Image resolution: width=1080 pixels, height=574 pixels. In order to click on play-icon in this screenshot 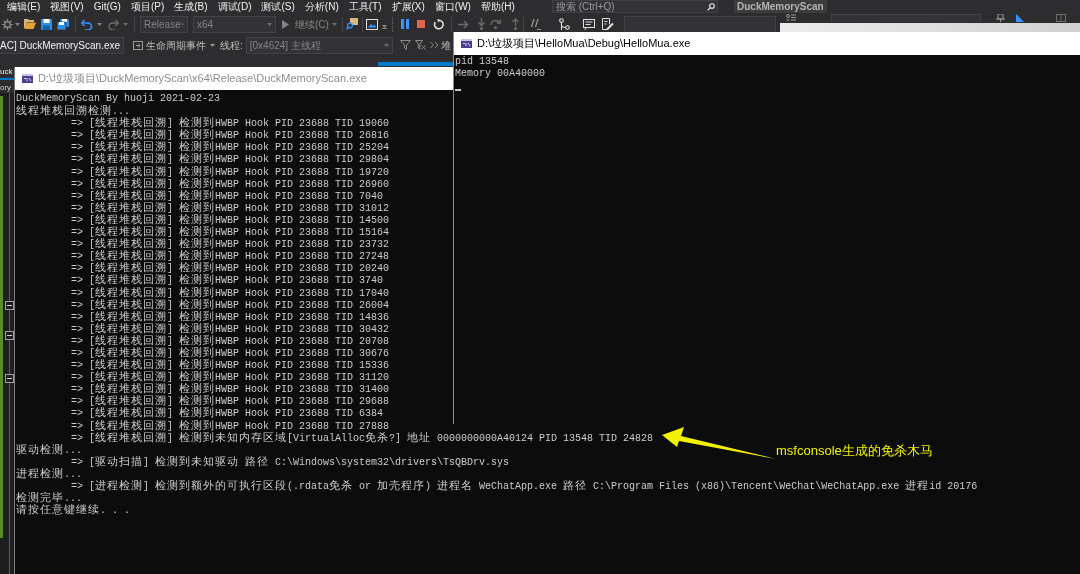, I will do `click(285, 24)`.